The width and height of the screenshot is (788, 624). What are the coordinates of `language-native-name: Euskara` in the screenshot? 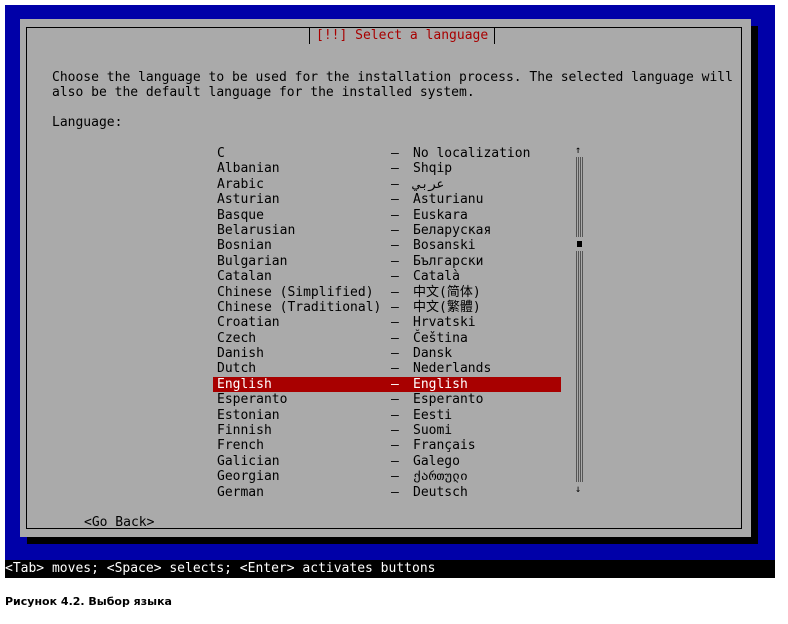 It's located at (440, 215).